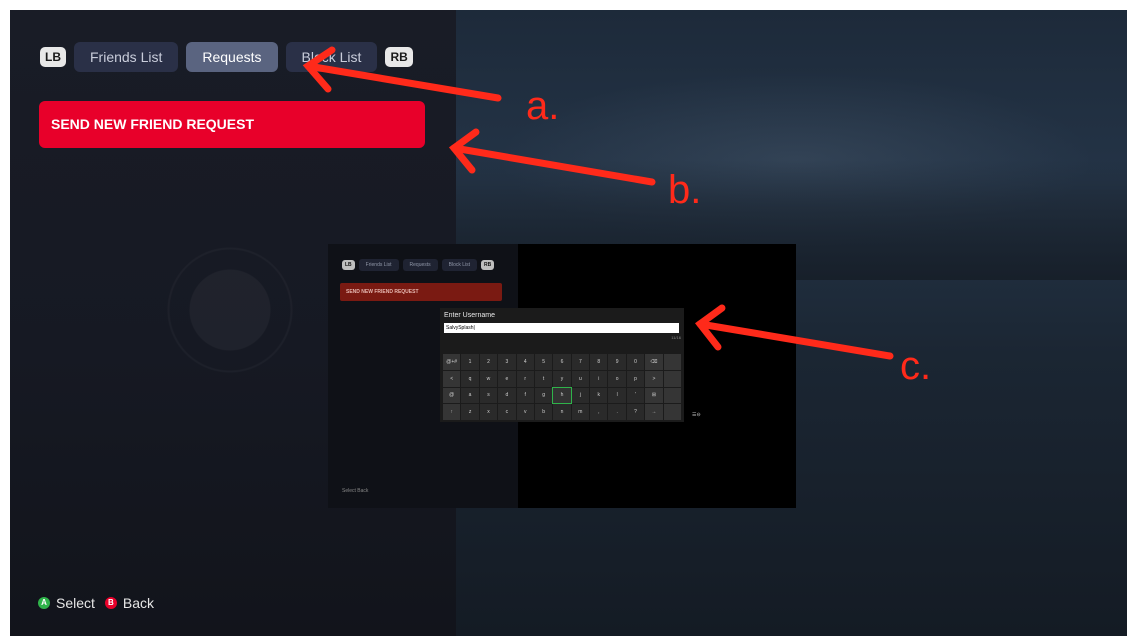 The image size is (1127, 636). Describe the element at coordinates (403, 82) in the screenshot. I see `arrow-a-icon` at that location.